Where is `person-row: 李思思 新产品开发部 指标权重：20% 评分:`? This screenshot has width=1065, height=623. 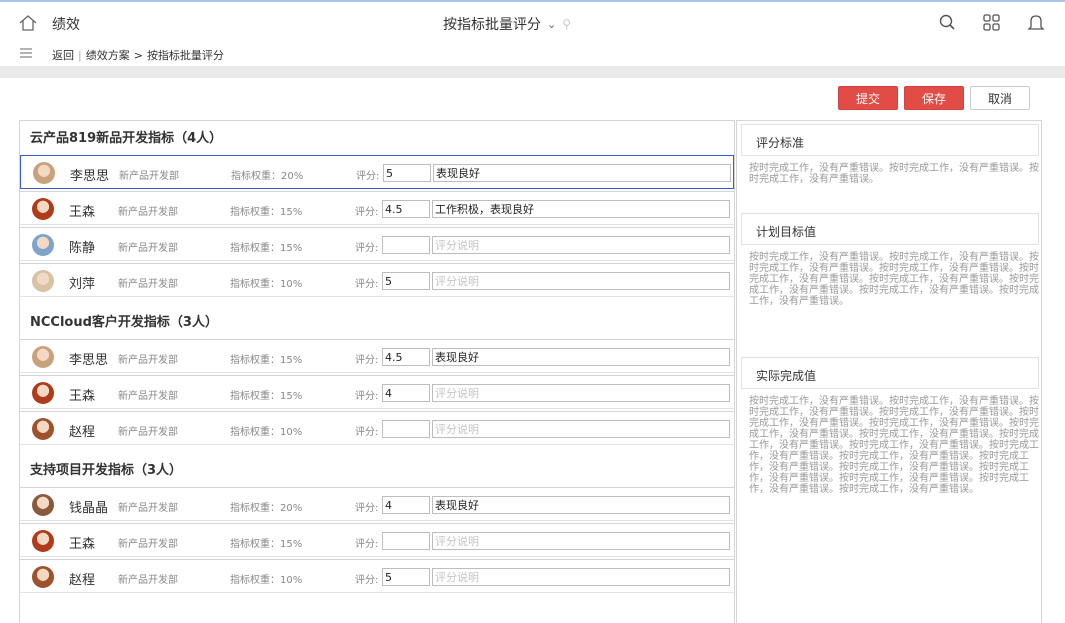 person-row: 李思思 新产品开发部 指标权重：20% 评分: is located at coordinates (377, 172).